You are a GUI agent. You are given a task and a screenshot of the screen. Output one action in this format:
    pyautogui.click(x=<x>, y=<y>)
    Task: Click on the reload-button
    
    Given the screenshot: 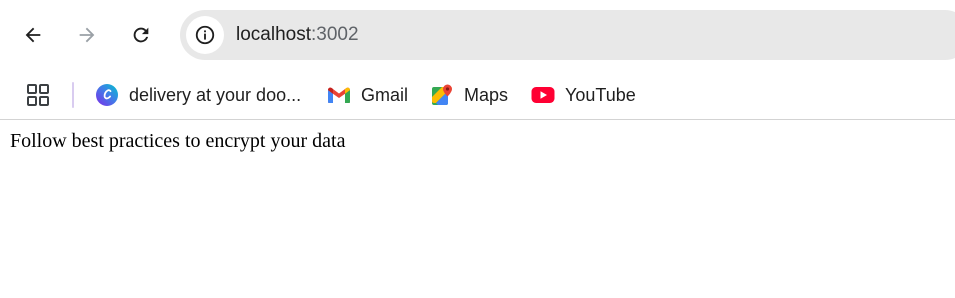 What is the action you would take?
    pyautogui.click(x=141, y=35)
    